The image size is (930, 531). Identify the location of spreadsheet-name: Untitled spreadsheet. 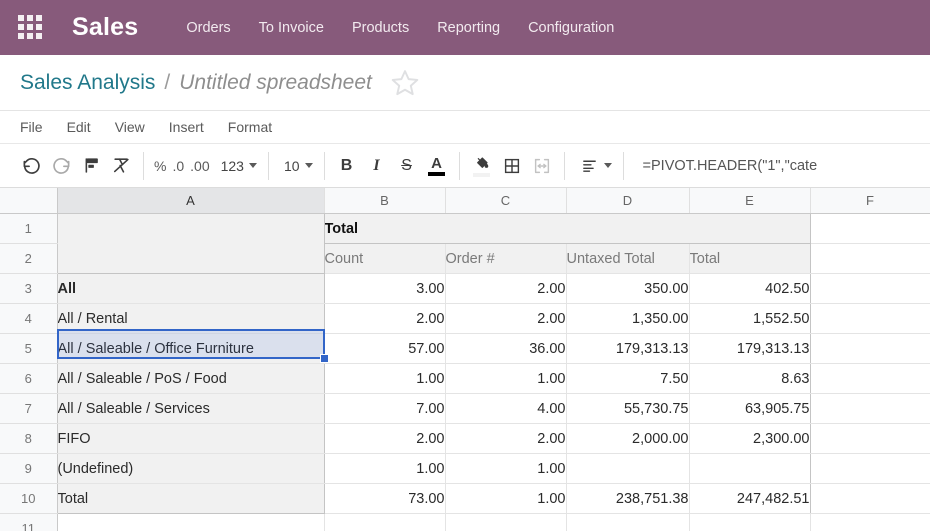
(275, 83).